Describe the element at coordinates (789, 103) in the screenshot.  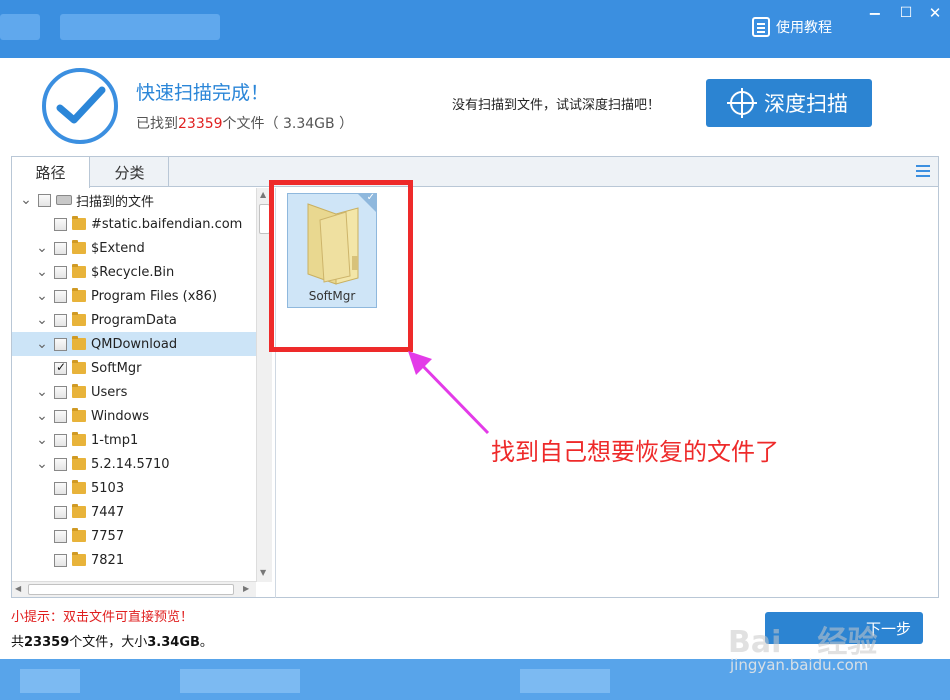
I see `deep-scan-button: 深度扫描` at that location.